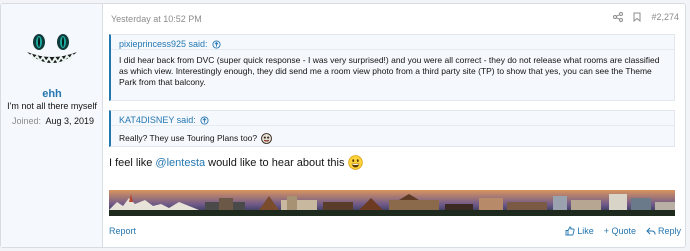 This screenshot has height=251, width=690. I want to click on reply-button: Reply, so click(663, 231).